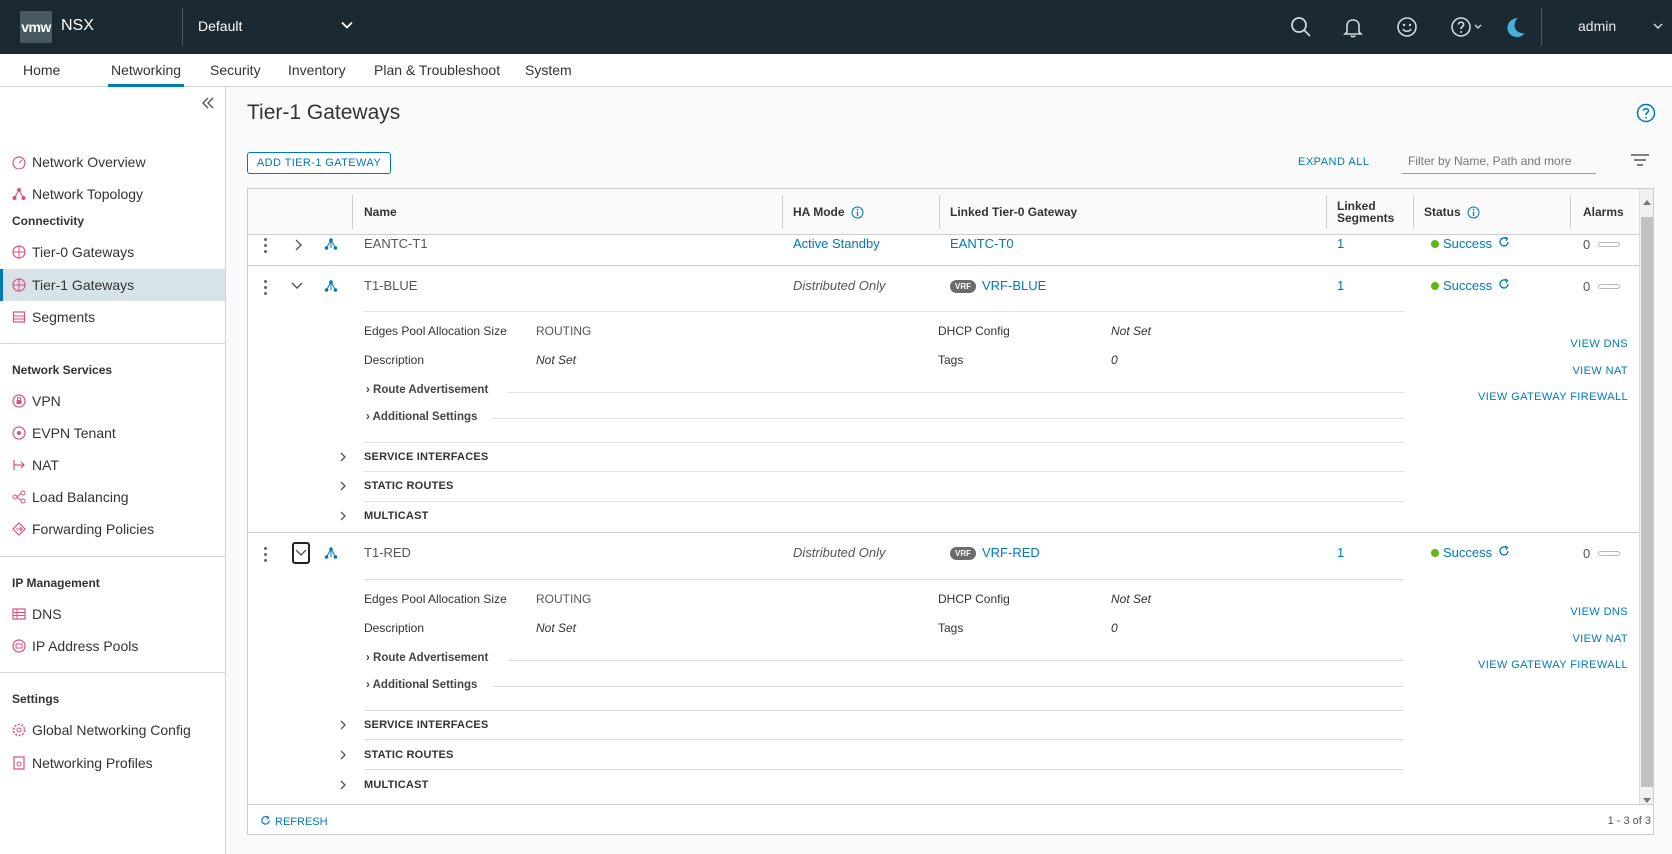 The height and width of the screenshot is (854, 1672). What do you see at coordinates (294, 822) in the screenshot?
I see `refresh-button: REFRESH` at bounding box center [294, 822].